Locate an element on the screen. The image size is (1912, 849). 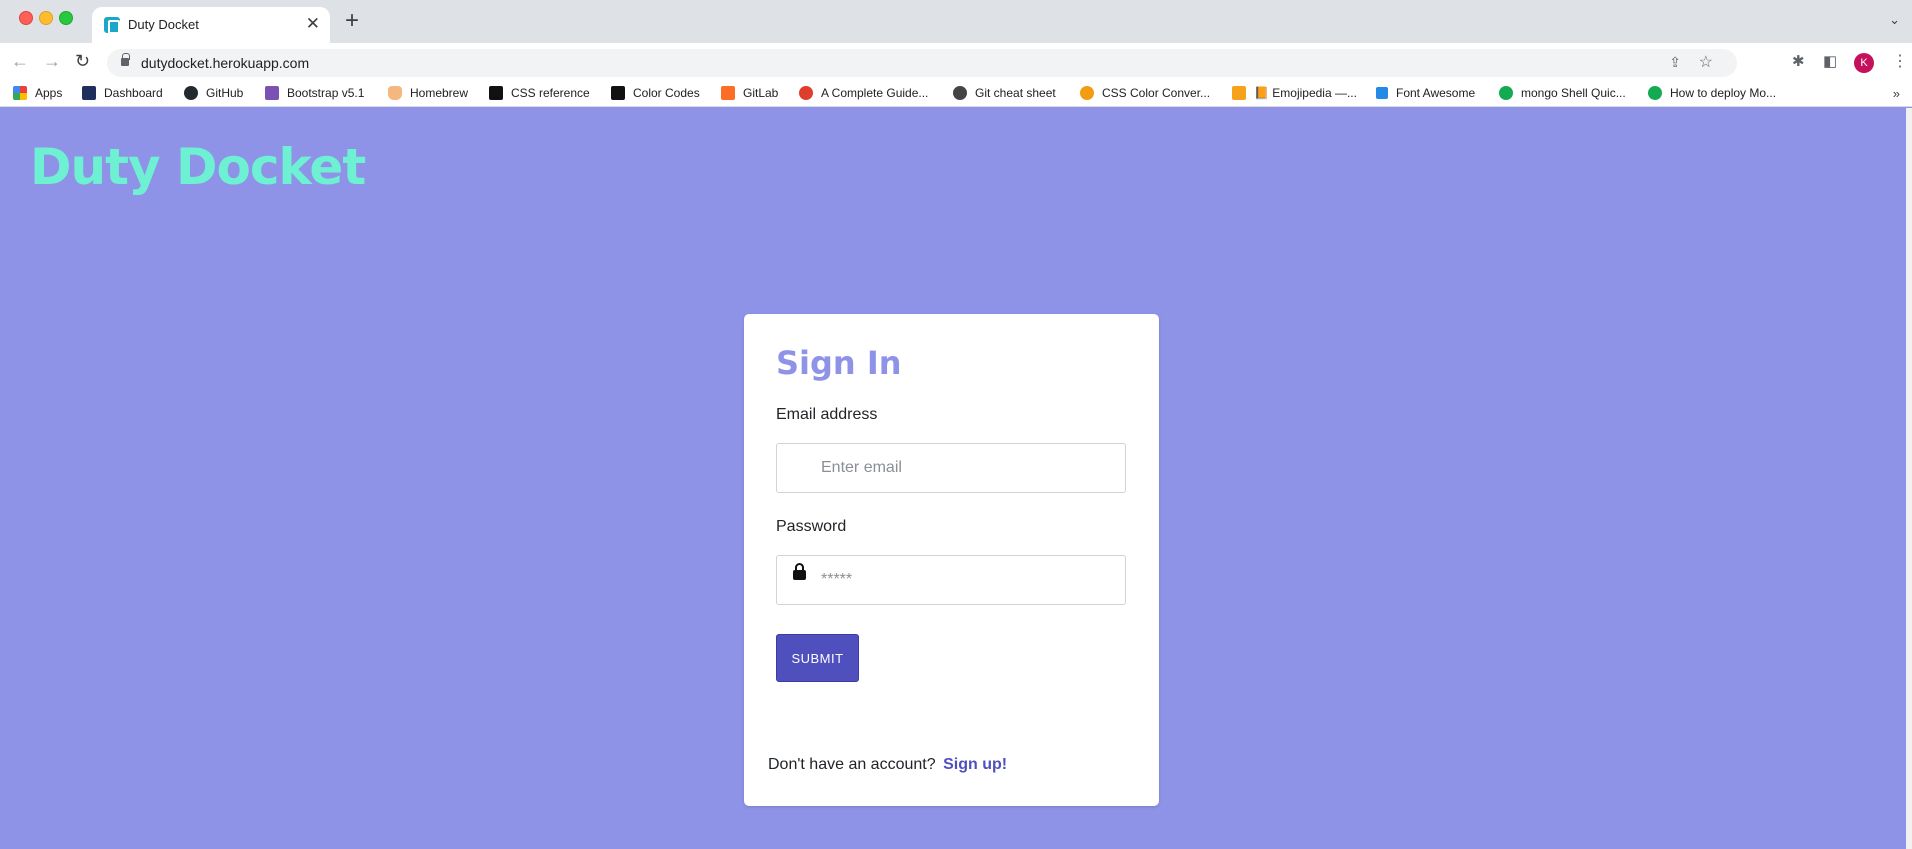
email-input-group is located at coordinates (951, 468).